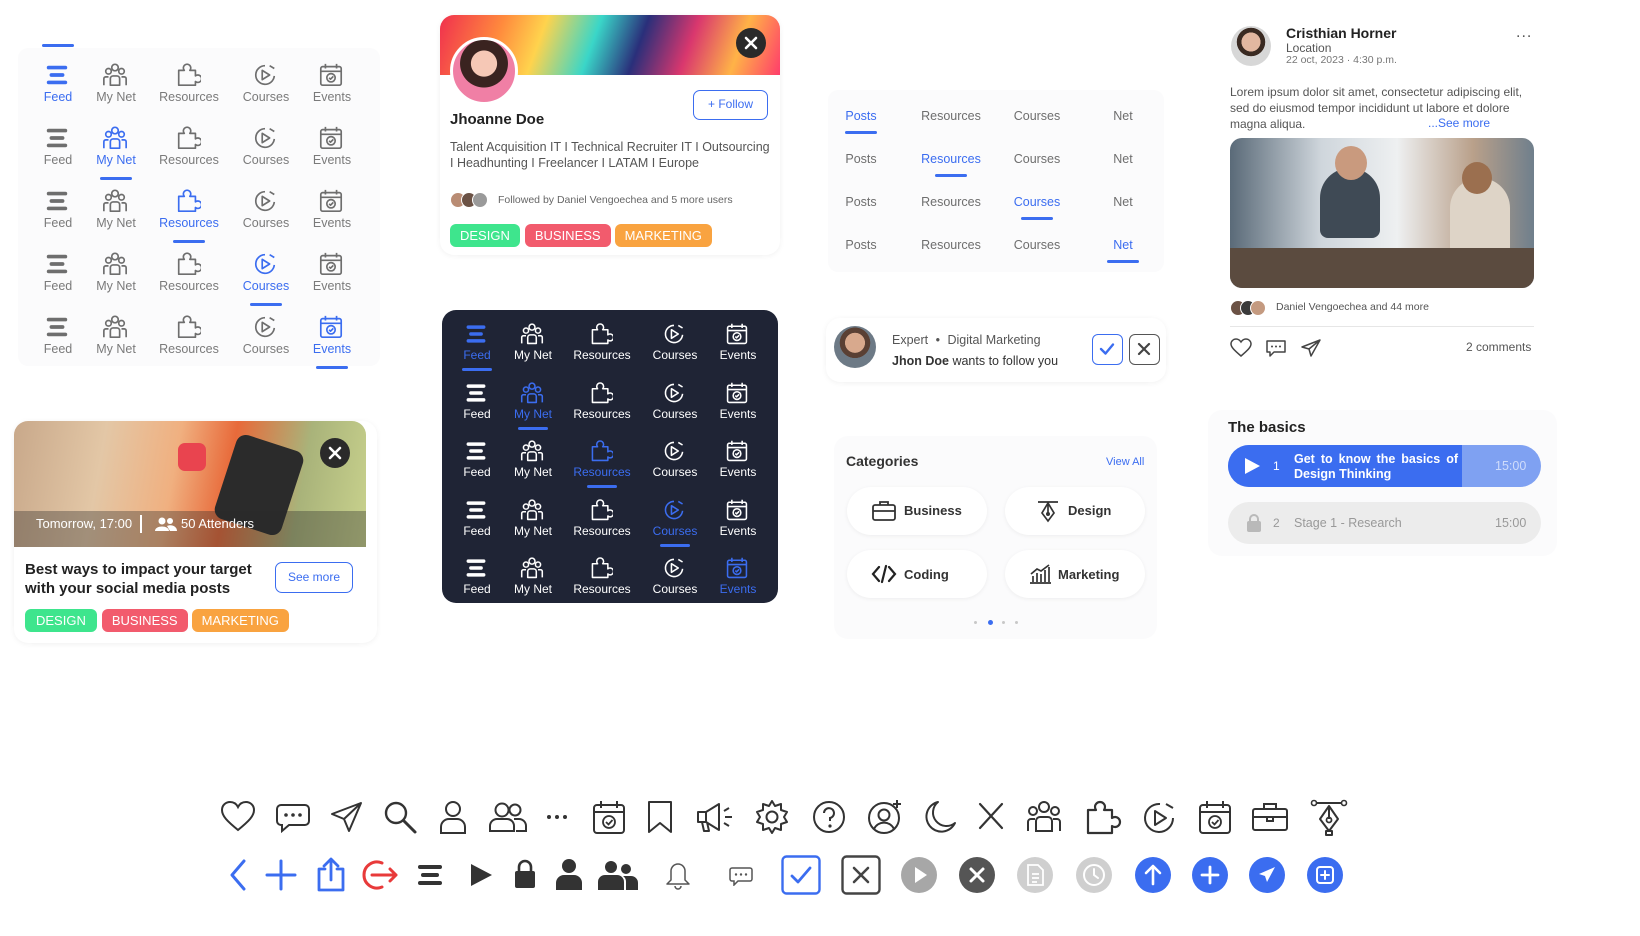 The height and width of the screenshot is (936, 1640). I want to click on decline-button, so click(1144, 349).